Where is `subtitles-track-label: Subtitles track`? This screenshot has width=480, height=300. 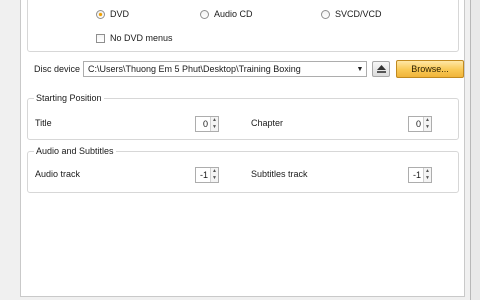
subtitles-track-label: Subtitles track is located at coordinates (279, 174).